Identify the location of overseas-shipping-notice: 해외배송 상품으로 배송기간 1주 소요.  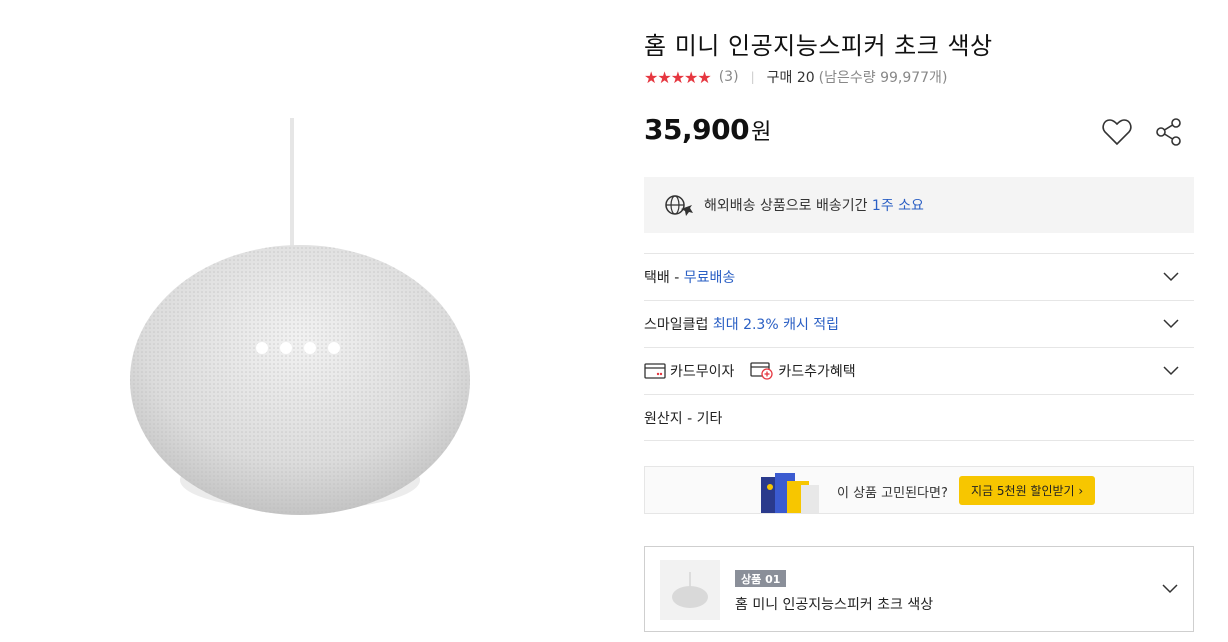
(919, 205).